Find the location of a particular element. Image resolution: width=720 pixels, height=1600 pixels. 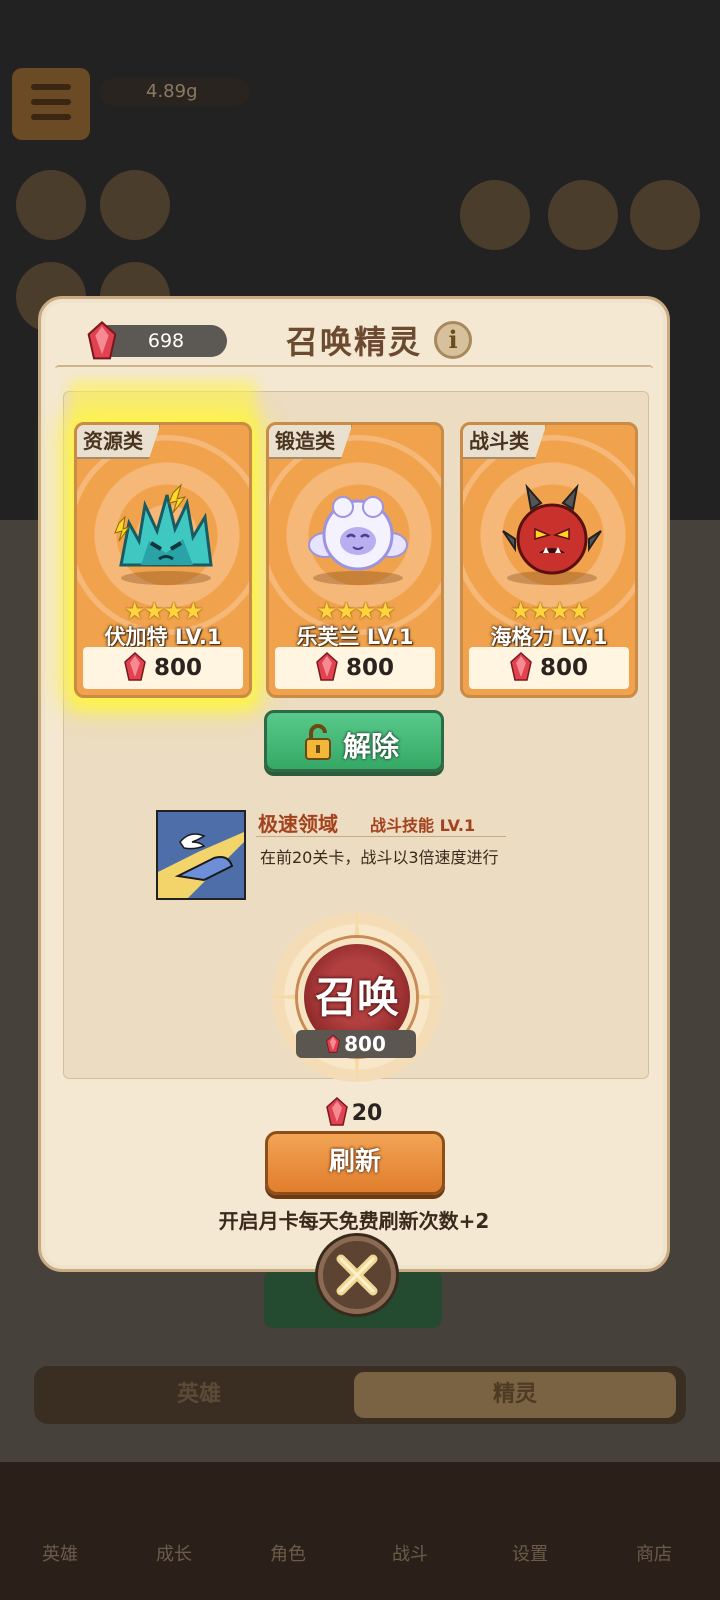

summon-price: 800 is located at coordinates (356, 1044).